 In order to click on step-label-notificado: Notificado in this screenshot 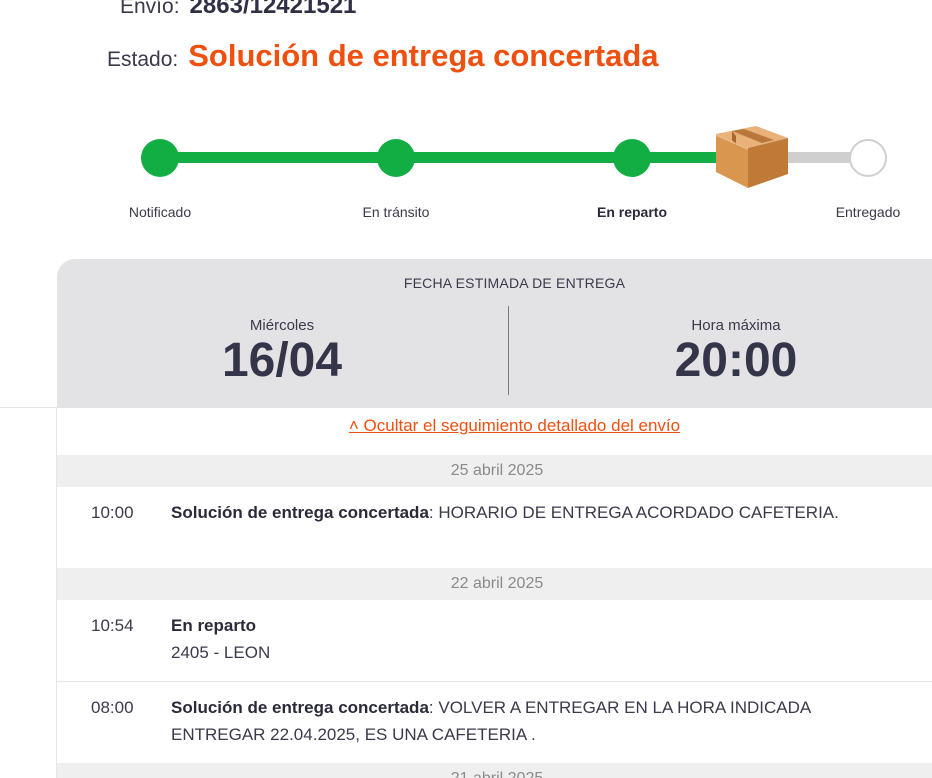, I will do `click(160, 212)`.